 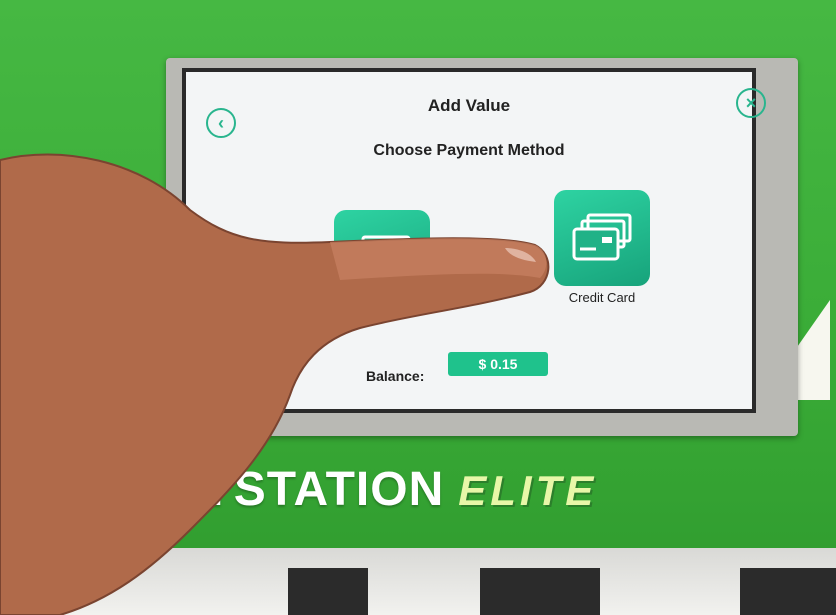 I want to click on cash-payment-button, so click(x=382, y=258).